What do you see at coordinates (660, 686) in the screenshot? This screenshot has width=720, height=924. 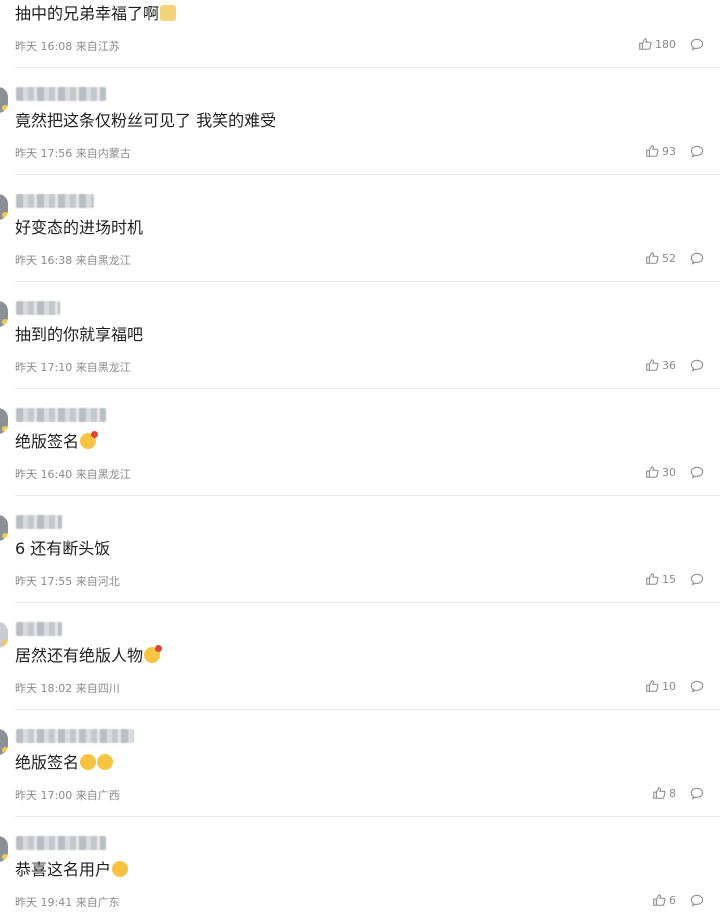 I see `like-button: 10` at bounding box center [660, 686].